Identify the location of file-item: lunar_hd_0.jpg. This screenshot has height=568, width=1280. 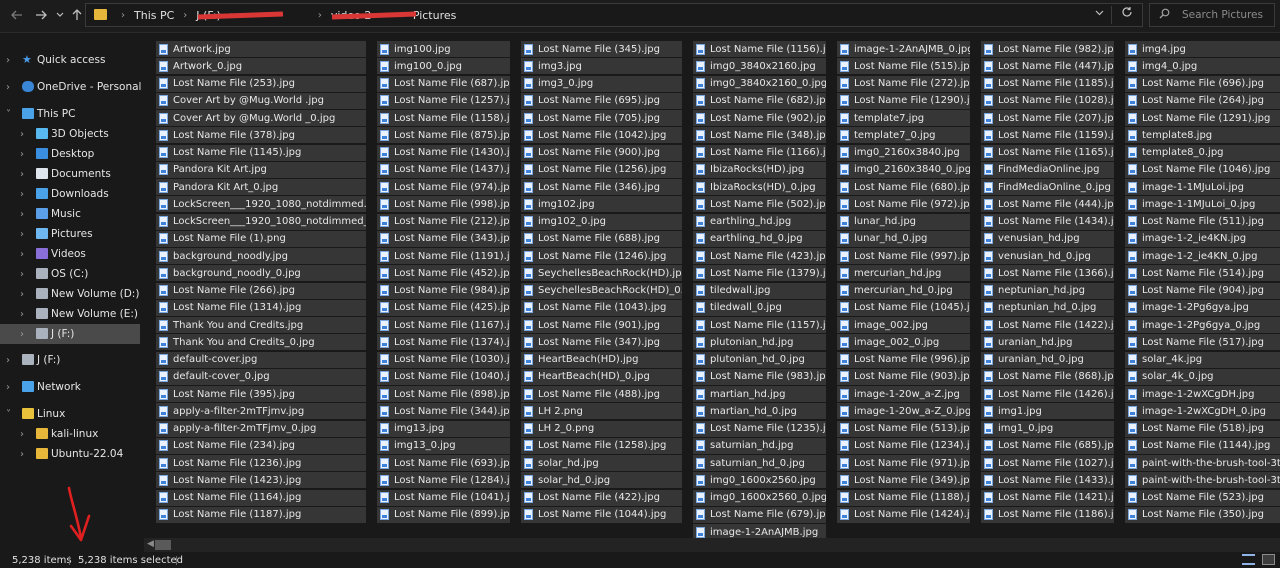
(903, 238).